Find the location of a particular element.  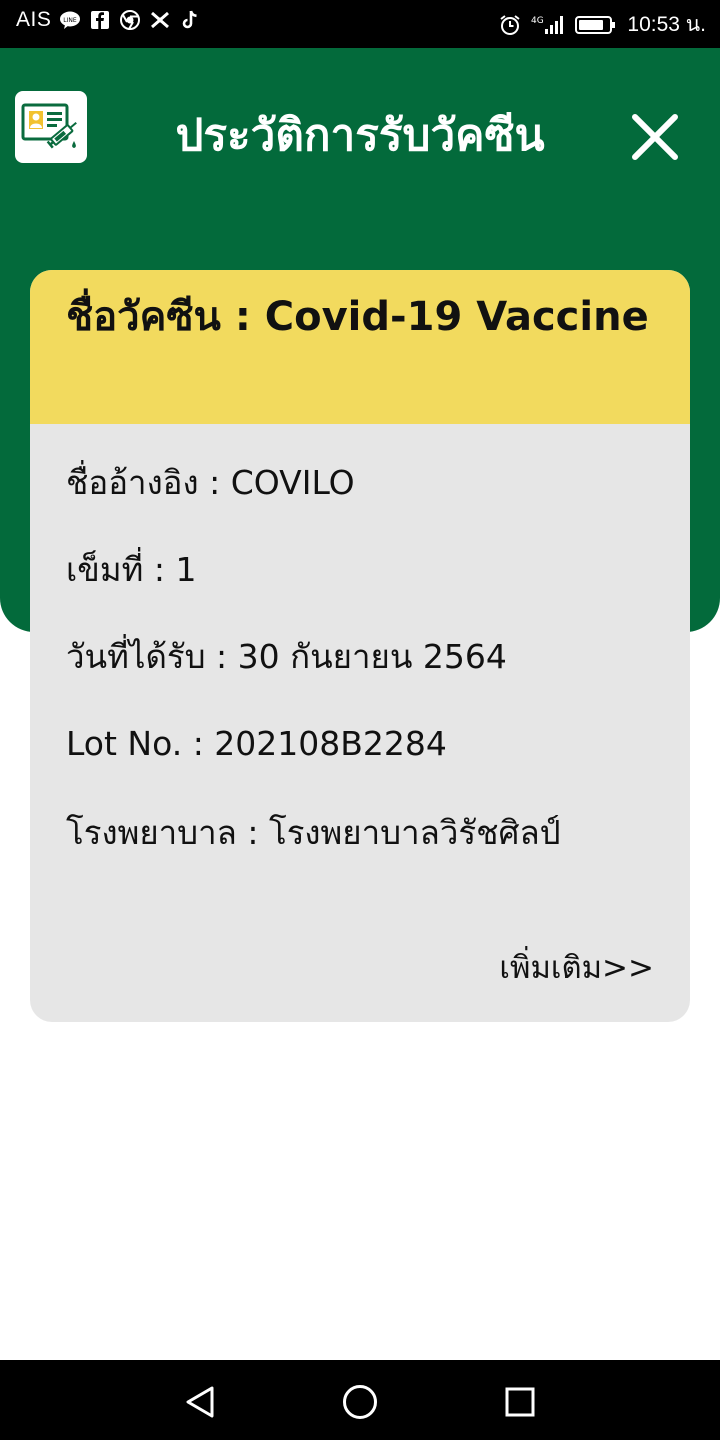

vaccine-name-title: ชื่อวัคซีน : Covid-19 Vaccine is located at coordinates (363, 317).